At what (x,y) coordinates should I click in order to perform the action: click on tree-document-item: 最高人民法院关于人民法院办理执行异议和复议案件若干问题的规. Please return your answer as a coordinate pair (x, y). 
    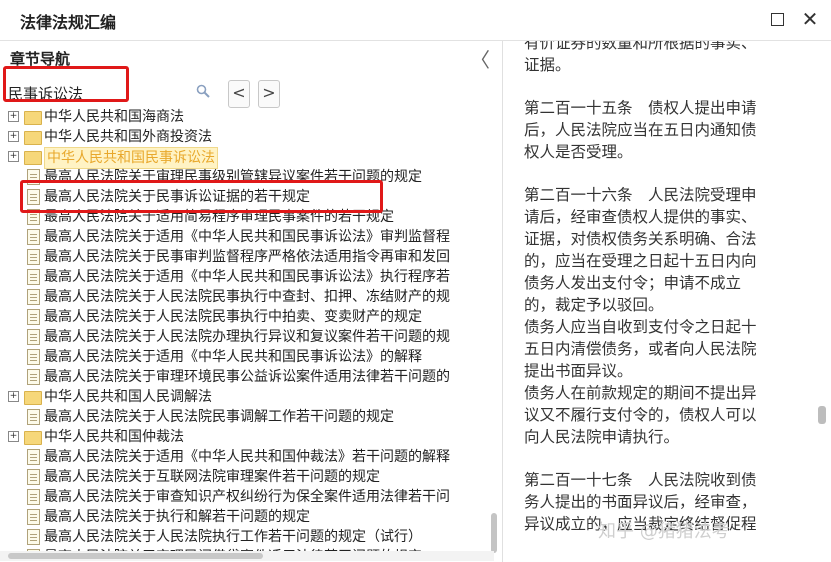
    Looking at the image, I should click on (247, 337).